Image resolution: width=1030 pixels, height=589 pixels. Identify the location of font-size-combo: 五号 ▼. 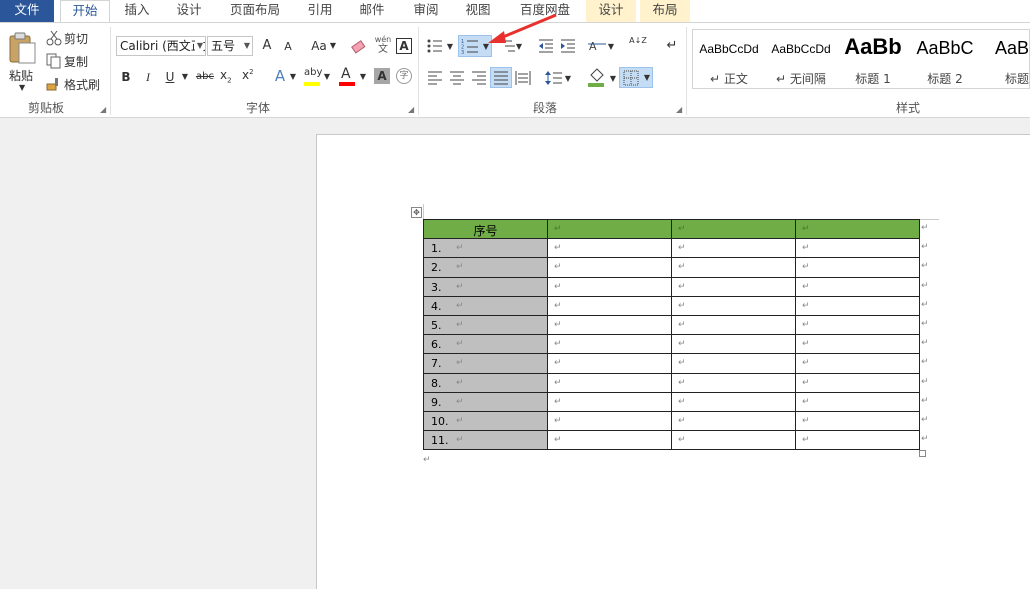
(230, 46).